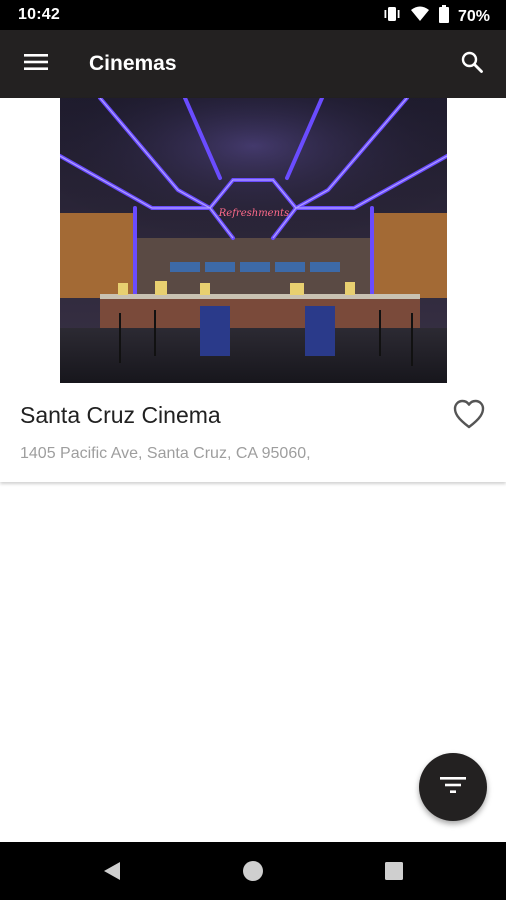  I want to click on heart-outline-icon, so click(469, 416).